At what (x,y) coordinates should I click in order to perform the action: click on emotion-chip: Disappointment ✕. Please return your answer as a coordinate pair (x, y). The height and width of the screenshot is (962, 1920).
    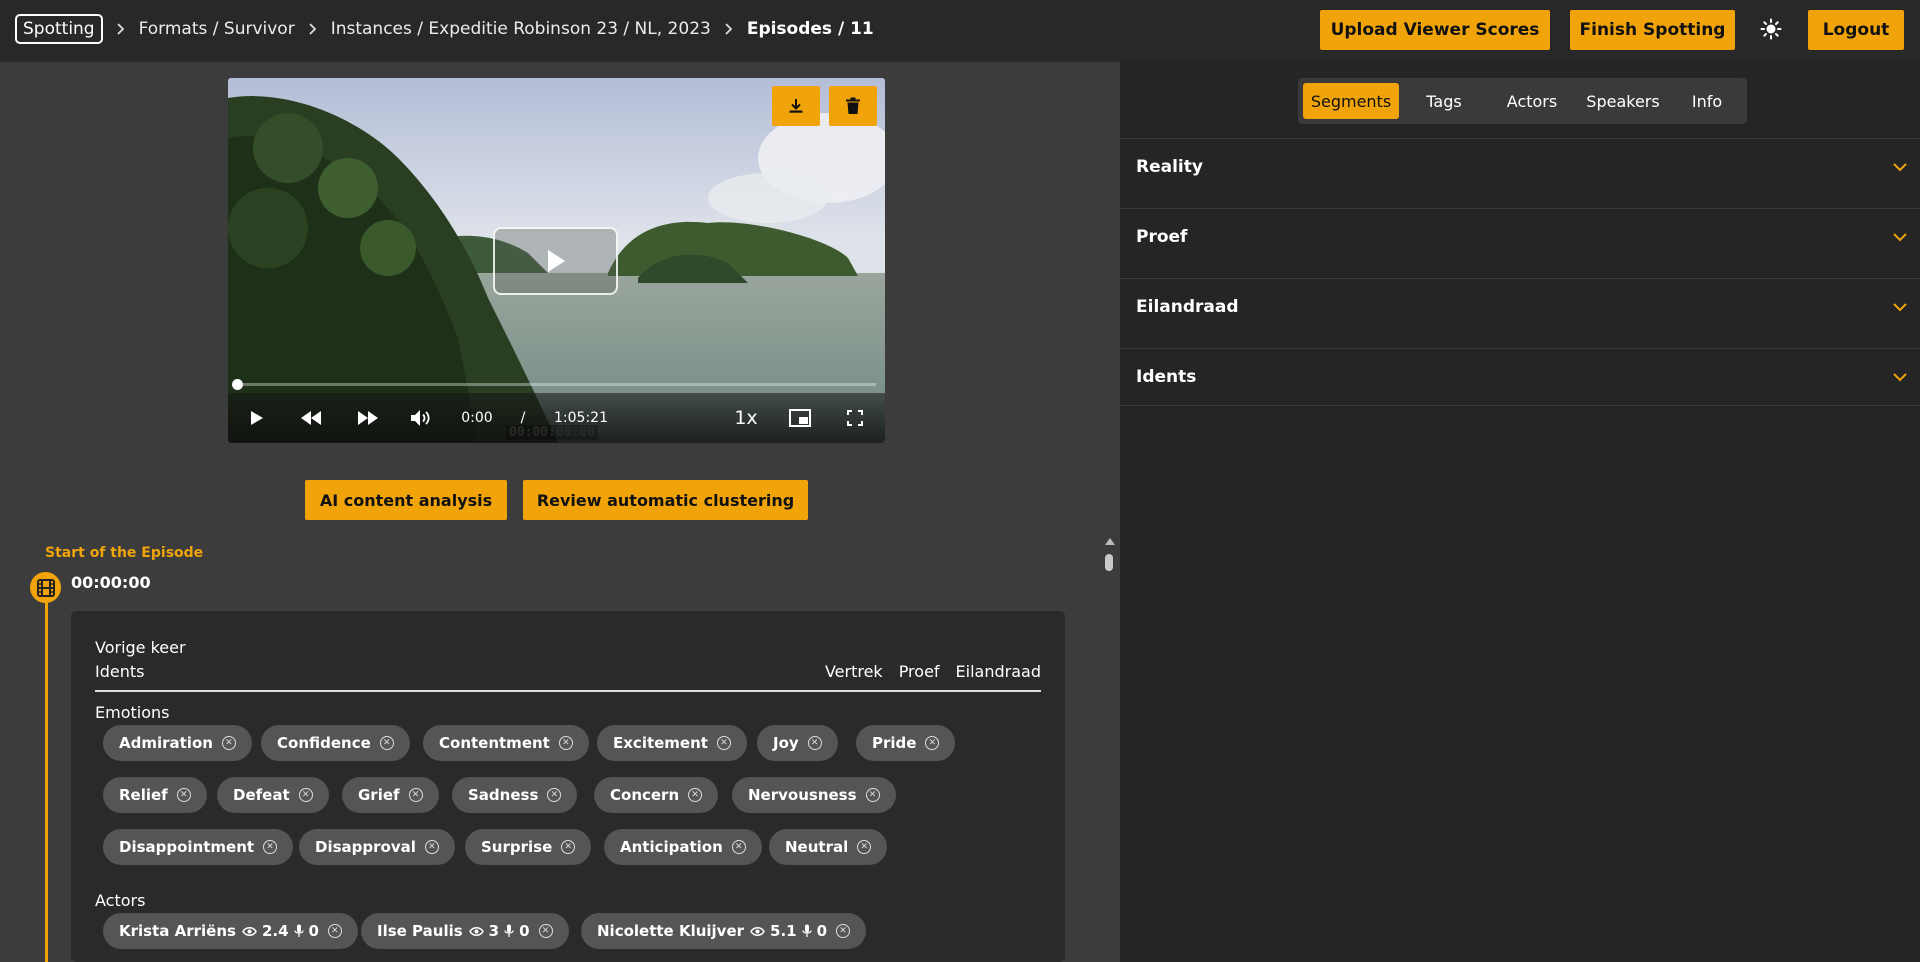
    Looking at the image, I should click on (198, 847).